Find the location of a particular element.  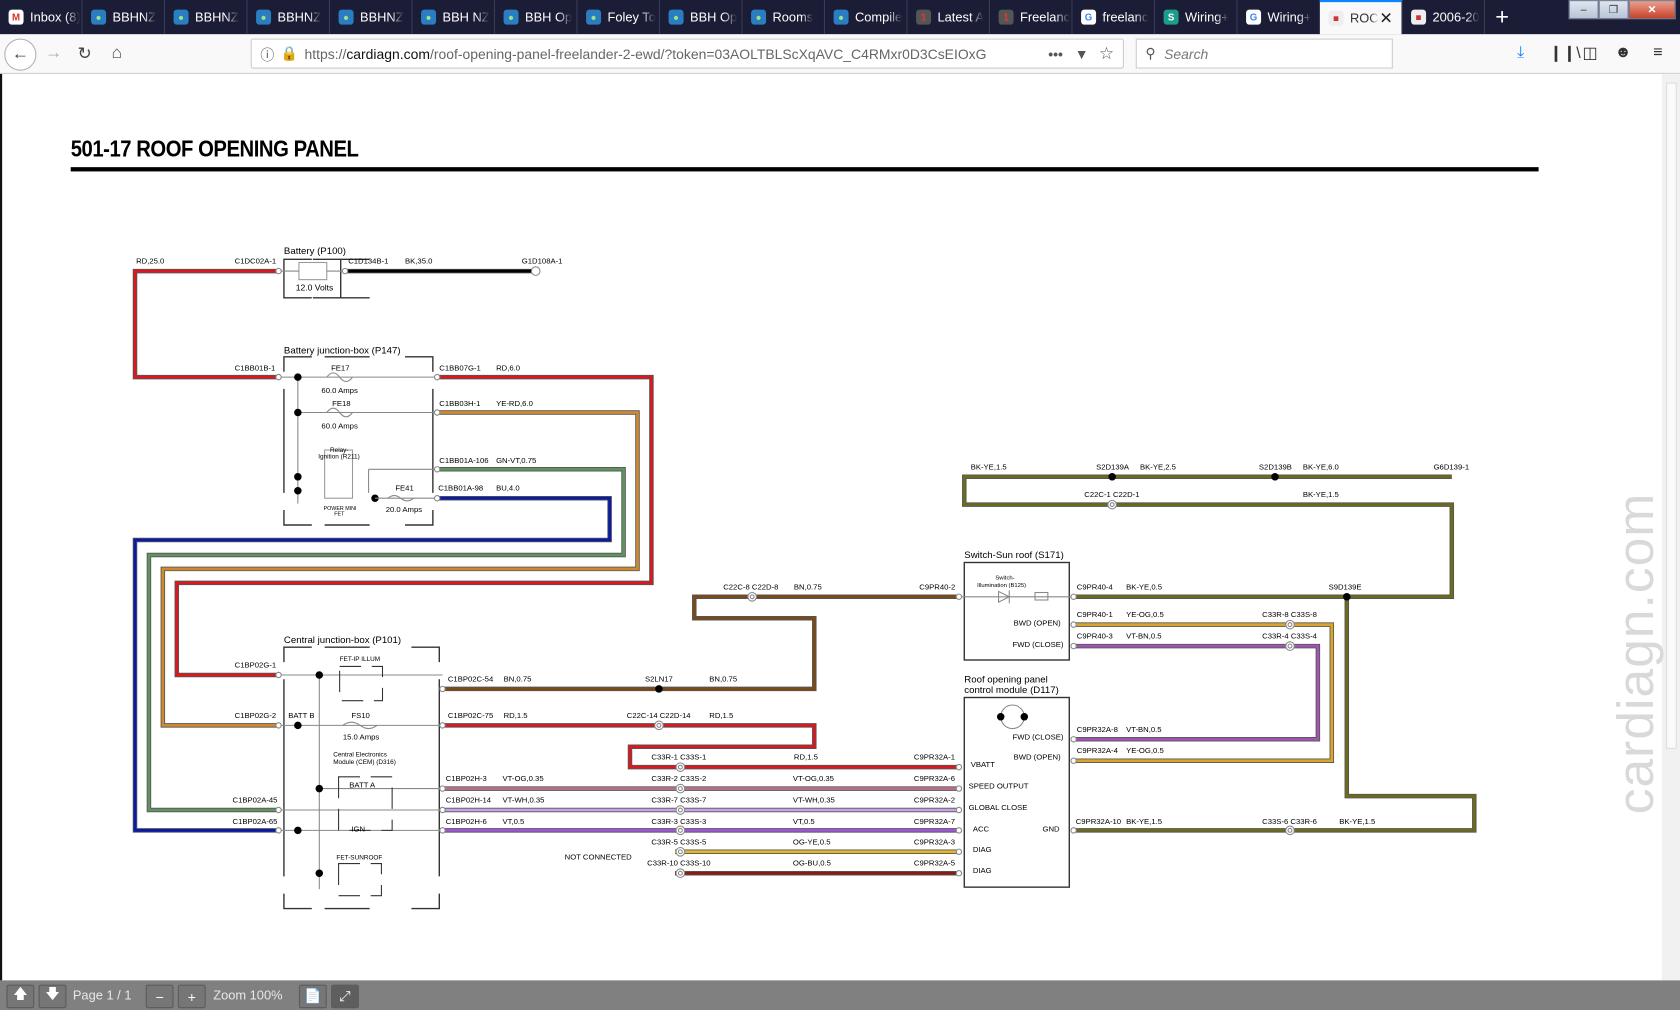

wire-rd-25-outline is located at coordinates (205, 324).